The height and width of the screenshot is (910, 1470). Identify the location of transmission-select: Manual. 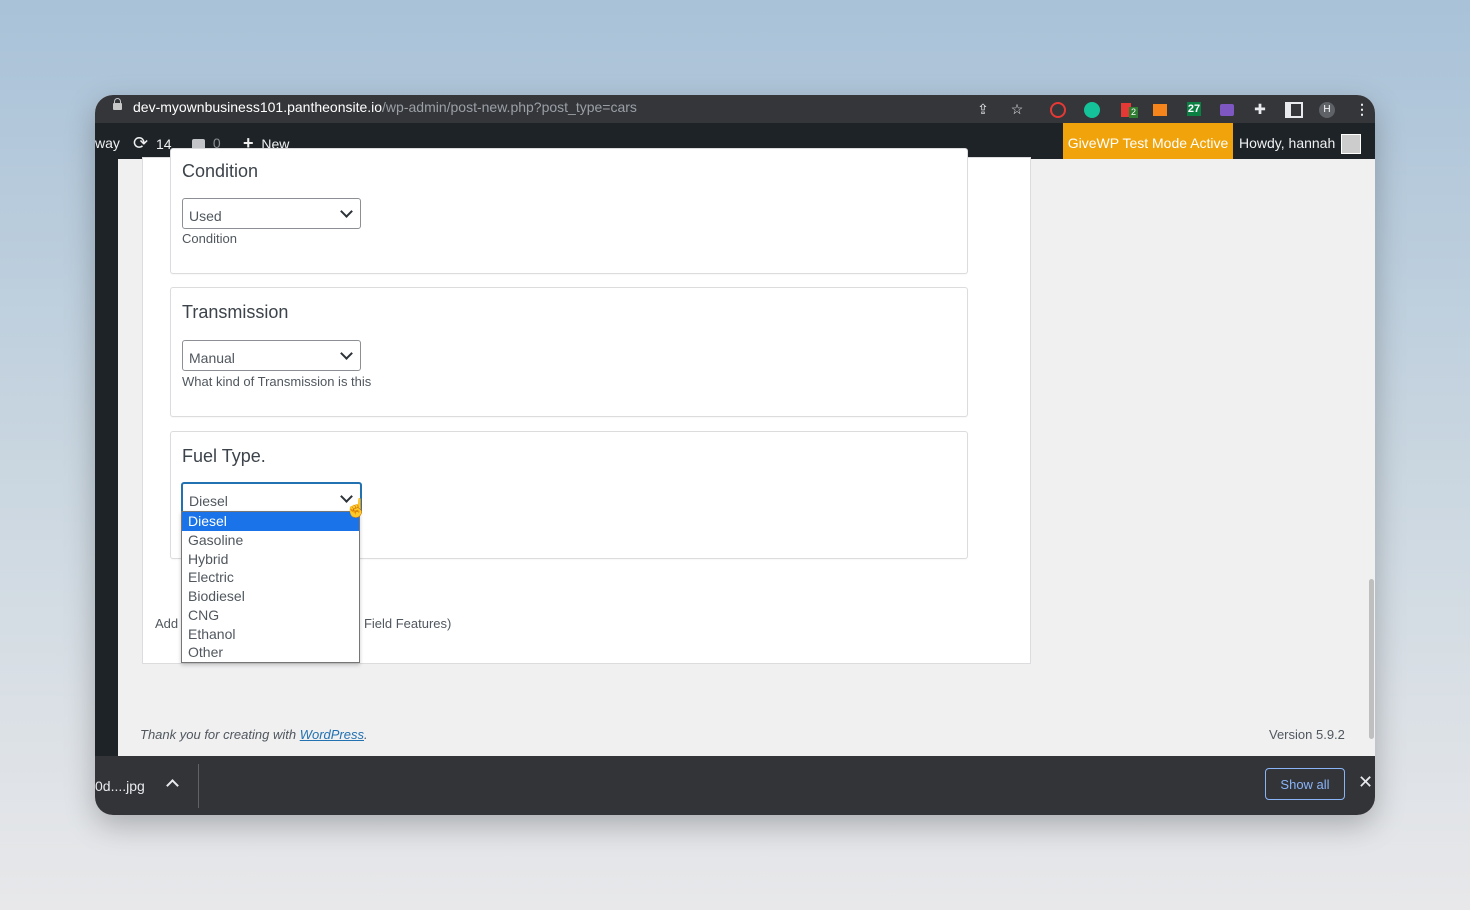
(271, 355).